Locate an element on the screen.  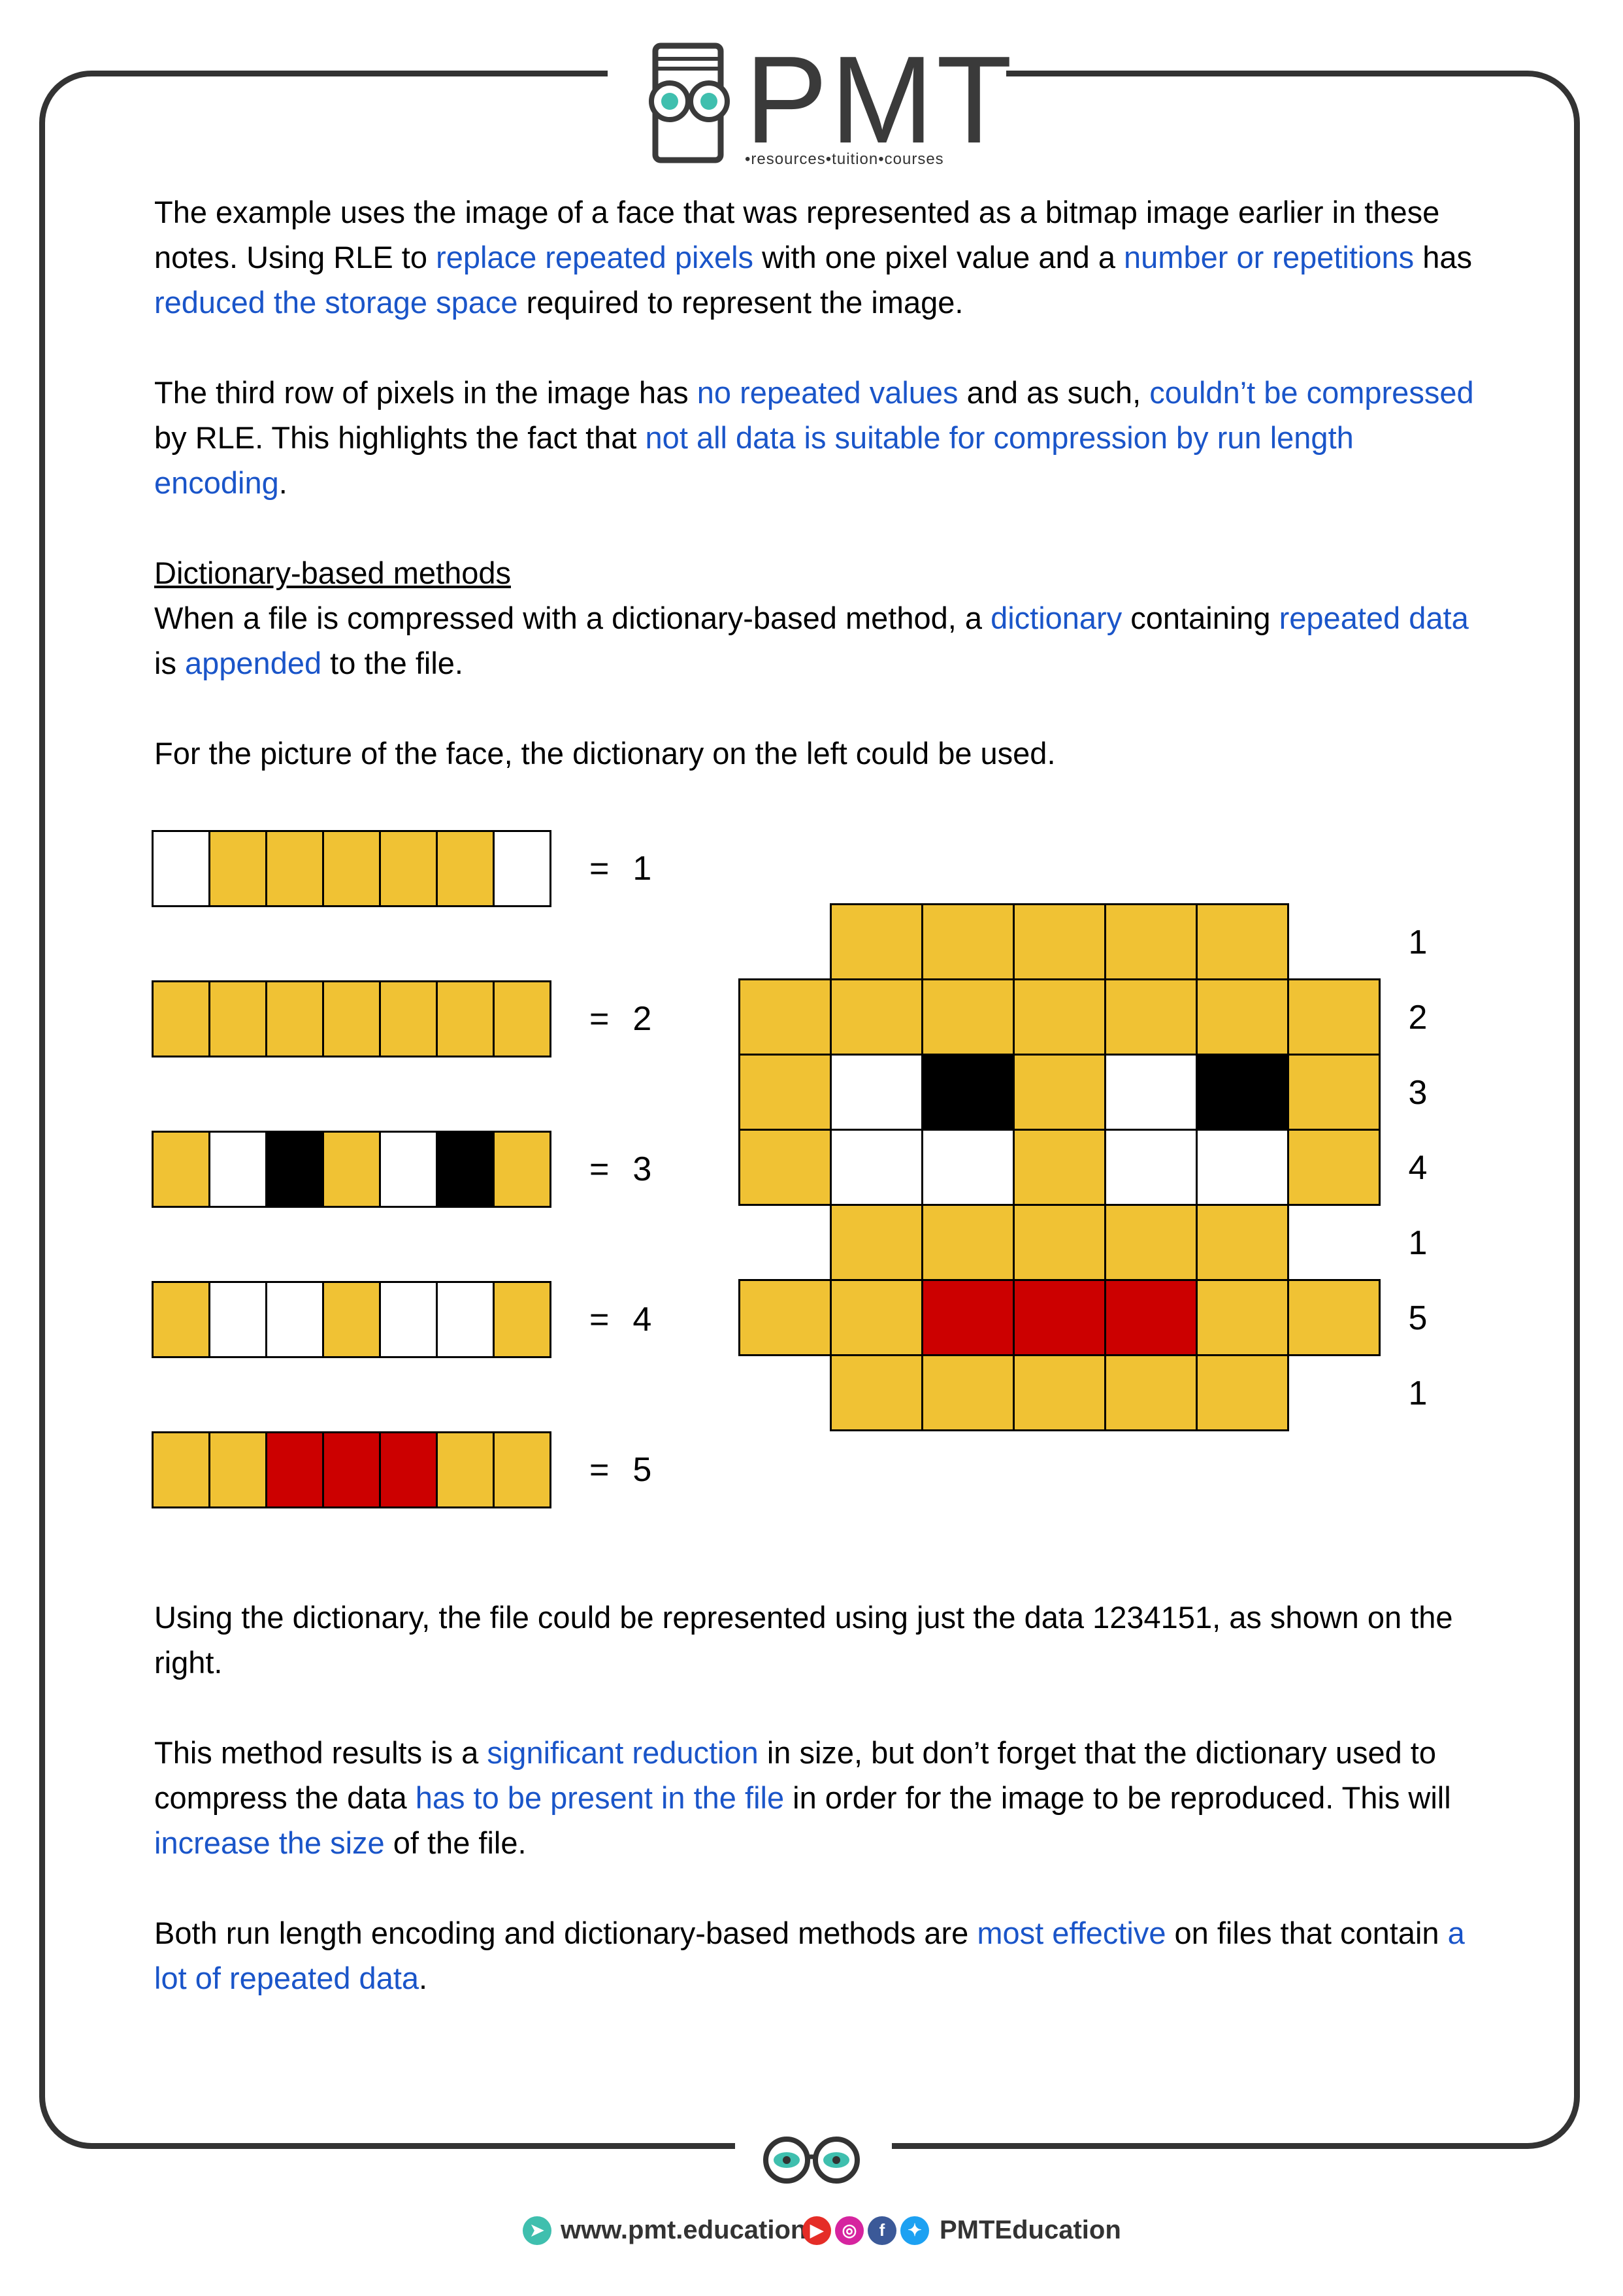
highlight-text: replace repeated pixels is located at coordinates (595, 257).